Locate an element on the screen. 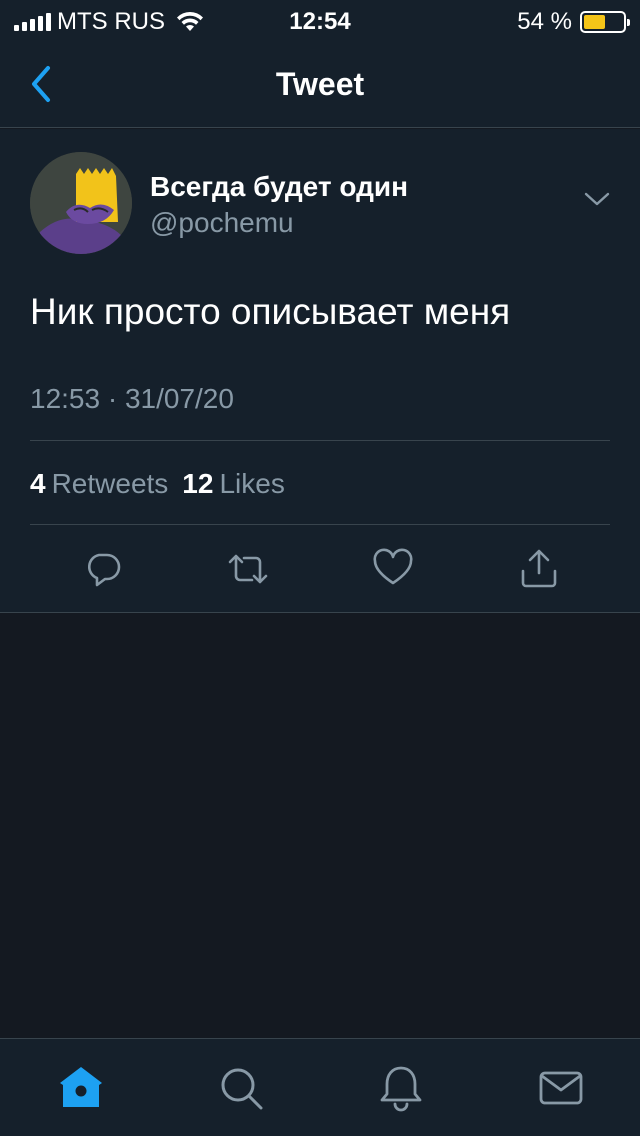 Image resolution: width=640 pixels, height=1136 pixels. messages-icon is located at coordinates (561, 1088).